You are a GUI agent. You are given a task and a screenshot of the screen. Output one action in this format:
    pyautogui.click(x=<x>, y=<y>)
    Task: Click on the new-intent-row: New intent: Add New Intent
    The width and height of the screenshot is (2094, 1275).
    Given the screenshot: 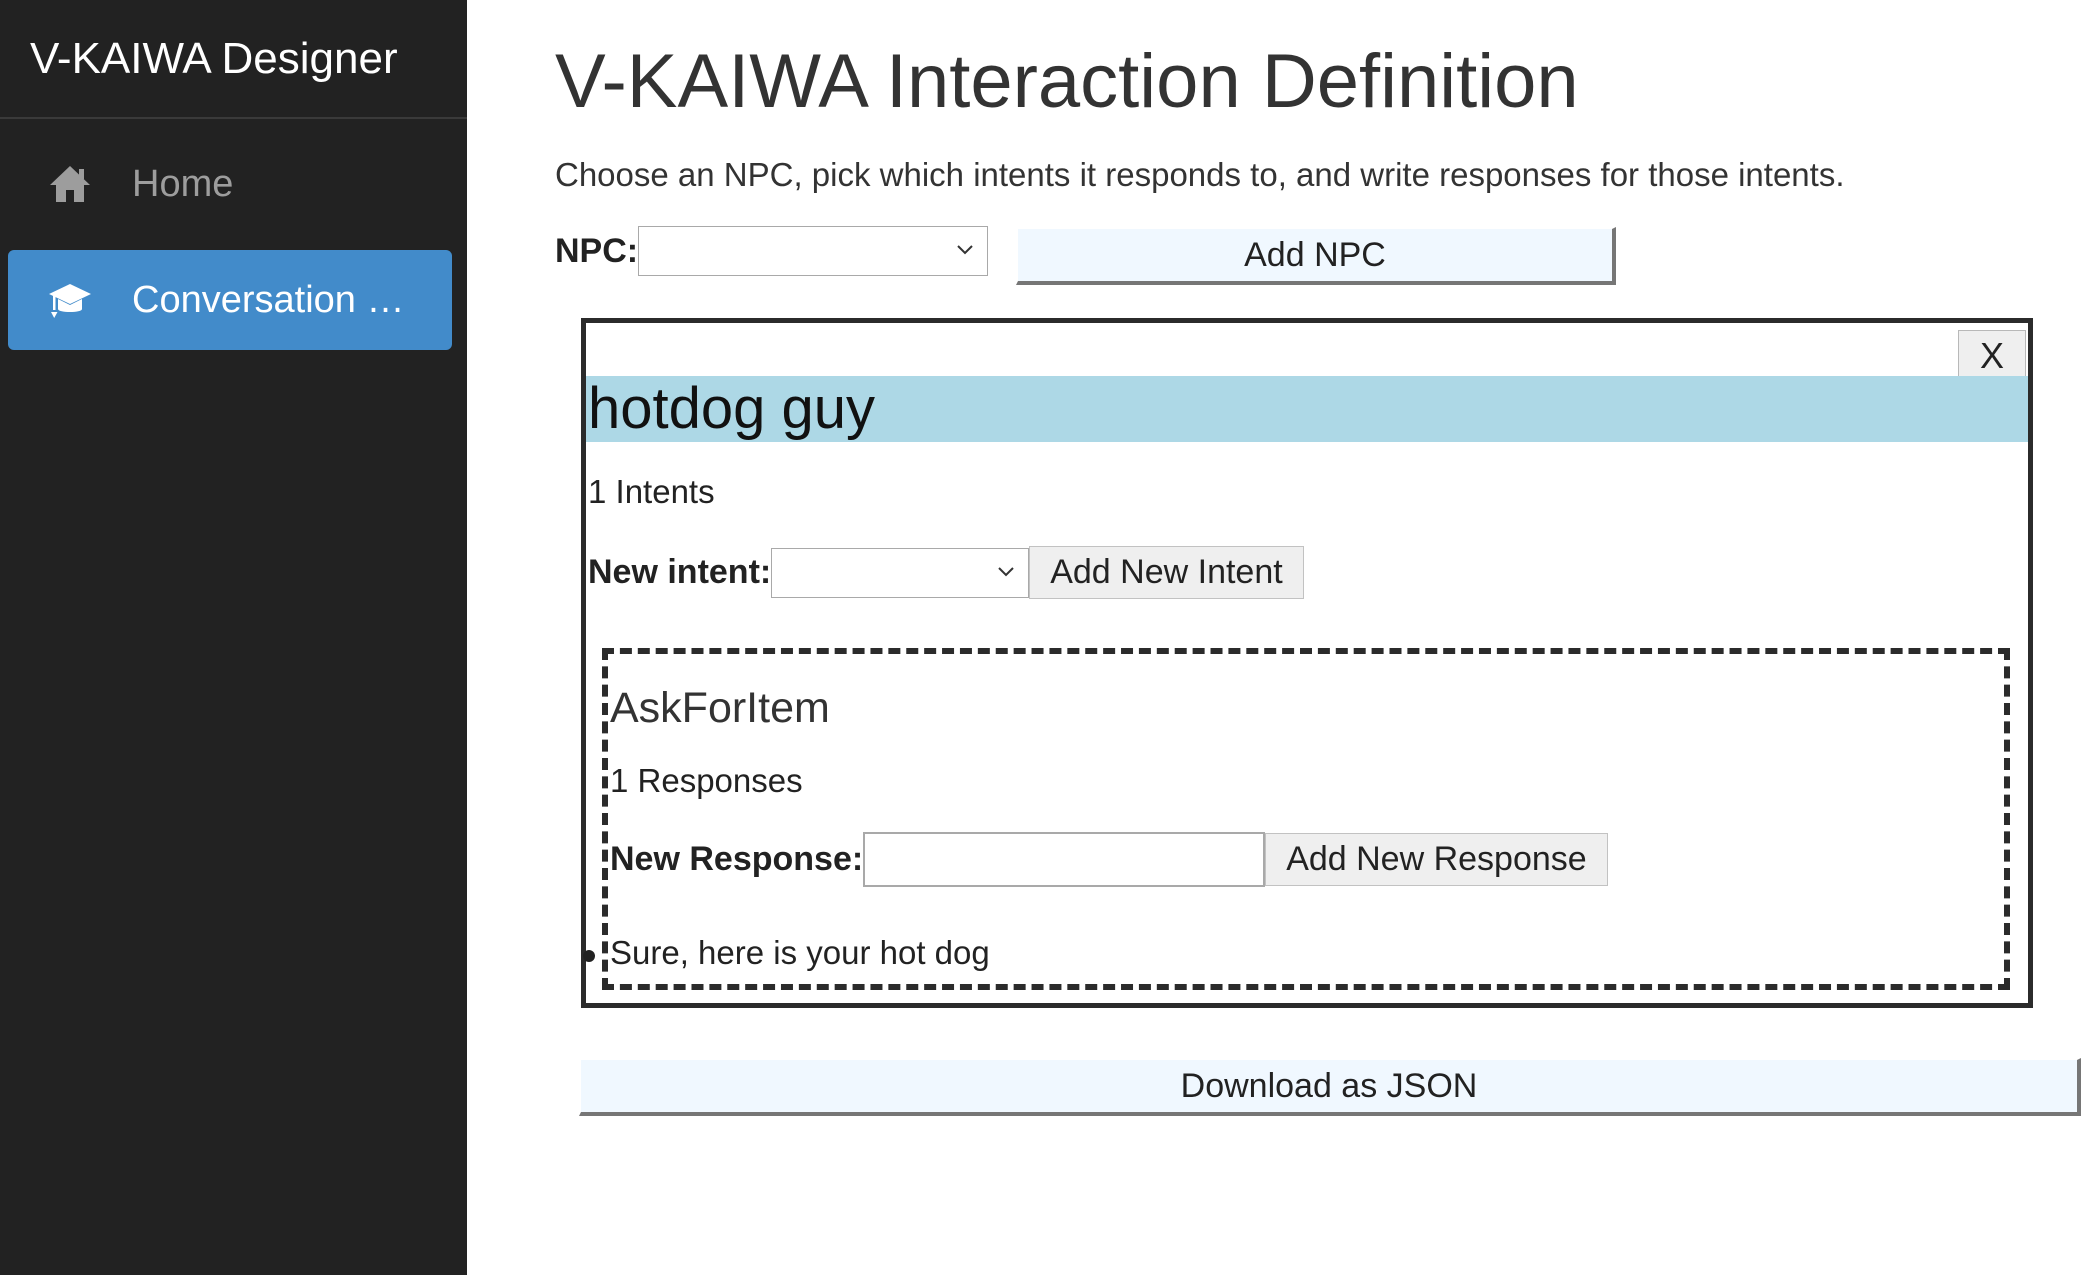 What is the action you would take?
    pyautogui.click(x=946, y=572)
    